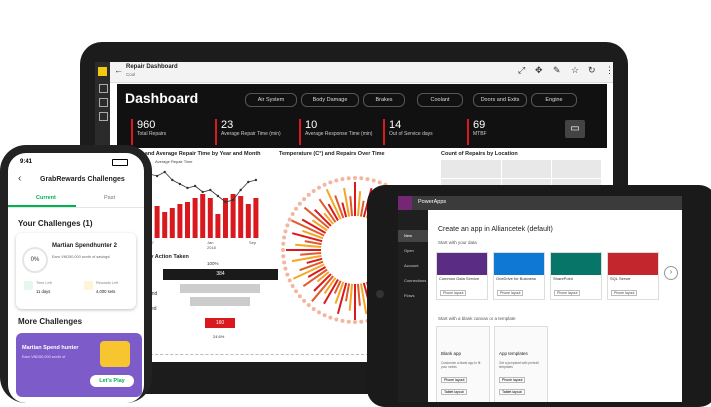 The width and height of the screenshot is (711, 407). What do you see at coordinates (451, 353) in the screenshot?
I see `blank-app-title: Blank app` at bounding box center [451, 353].